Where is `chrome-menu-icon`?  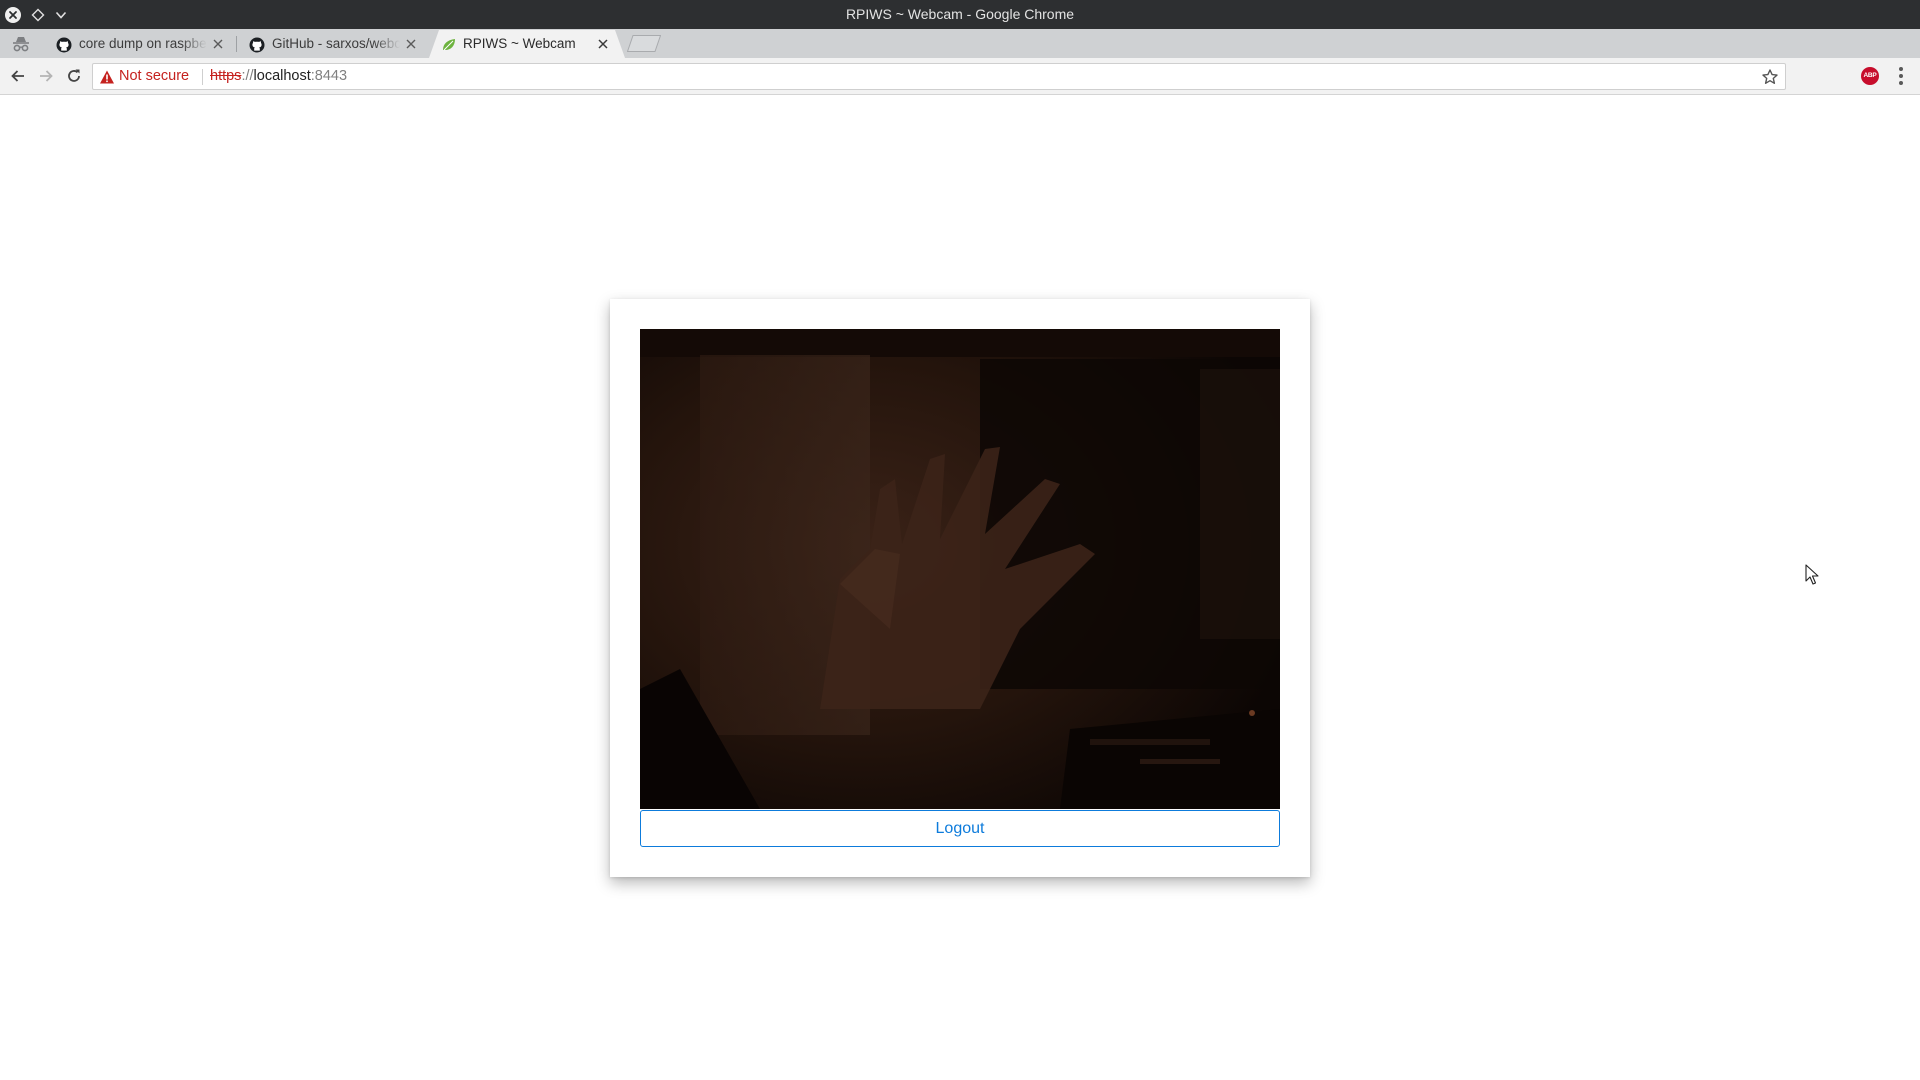 chrome-menu-icon is located at coordinates (1901, 76).